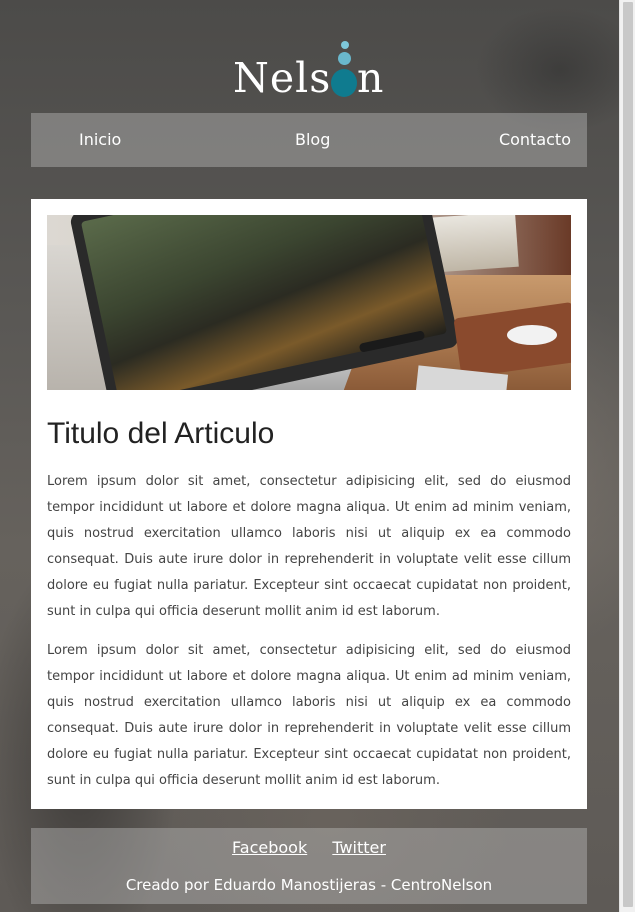 The image size is (635, 912). Describe the element at coordinates (312, 140) in the screenshot. I see `nav-item-blog: Blog` at that location.